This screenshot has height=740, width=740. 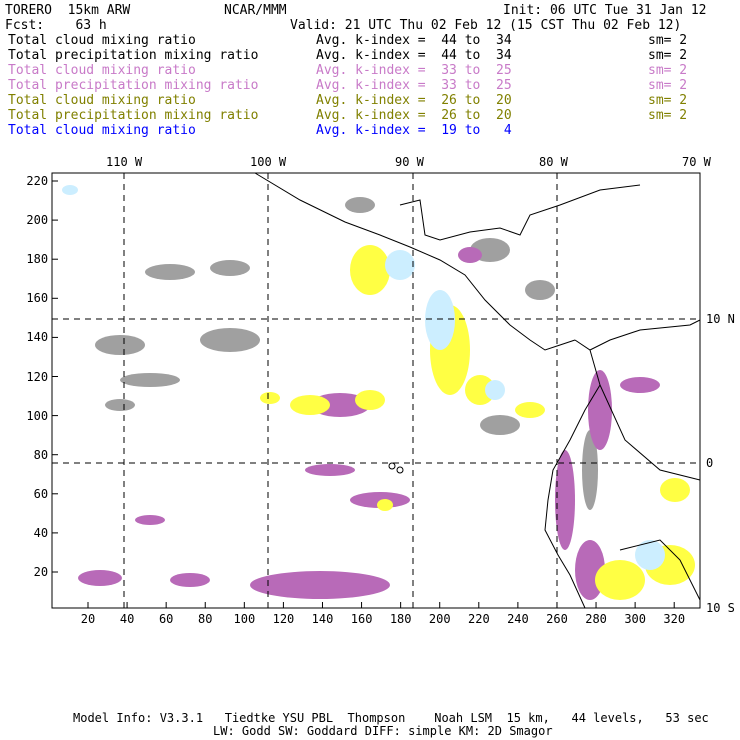 What do you see at coordinates (553, 162) in the screenshot?
I see `longitude-label: 80 W` at bounding box center [553, 162].